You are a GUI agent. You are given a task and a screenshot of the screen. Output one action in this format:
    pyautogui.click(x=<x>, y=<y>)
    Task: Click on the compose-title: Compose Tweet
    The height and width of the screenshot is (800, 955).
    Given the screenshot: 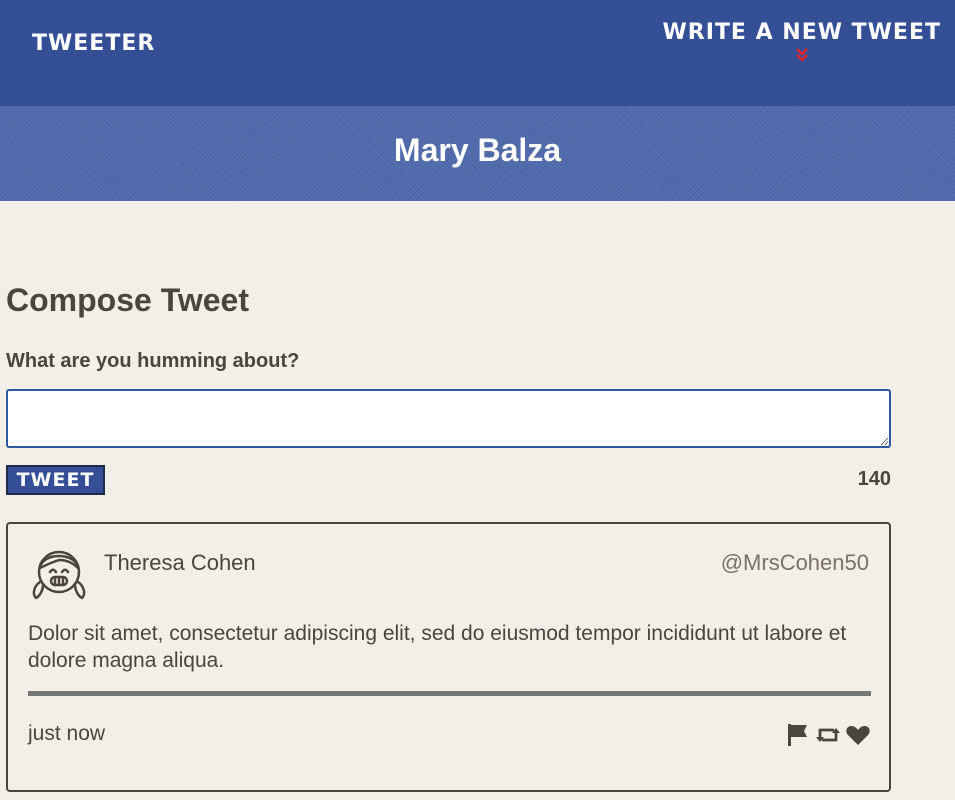 What is the action you would take?
    pyautogui.click(x=127, y=300)
    